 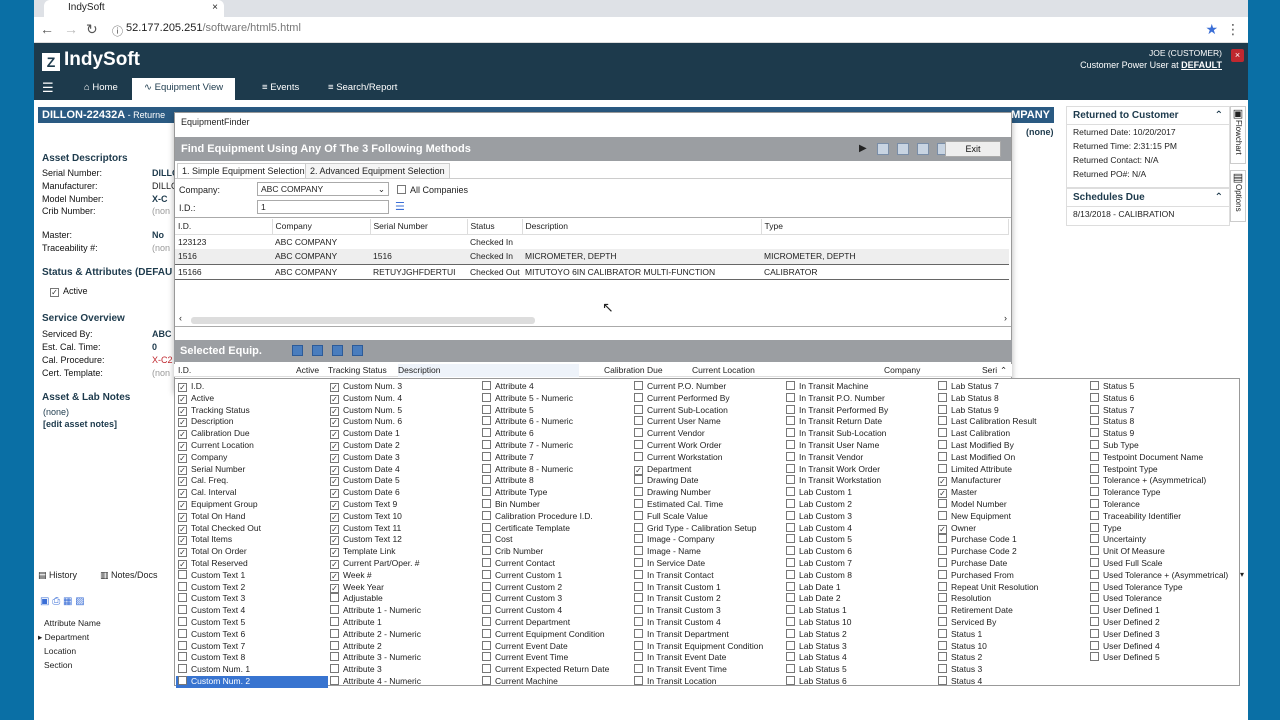 What do you see at coordinates (860, 599) in the screenshot?
I see `column-option: Lab Date 2` at bounding box center [860, 599].